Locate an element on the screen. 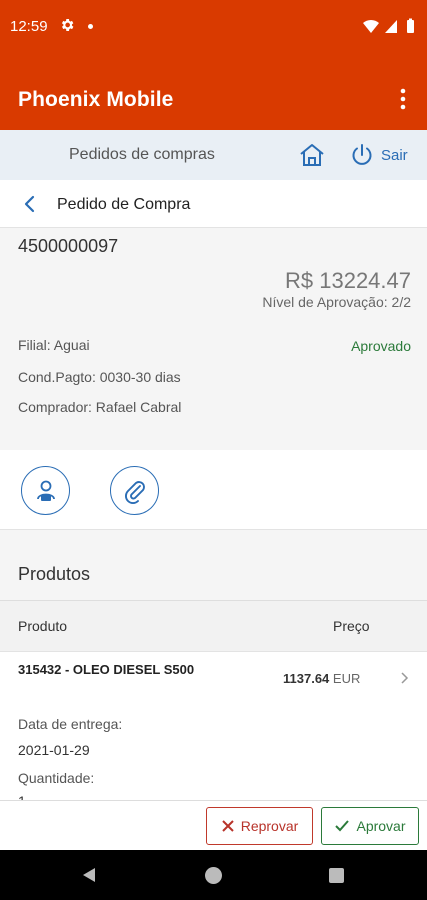  sub-header: Pedido de Compra is located at coordinates (213, 204).